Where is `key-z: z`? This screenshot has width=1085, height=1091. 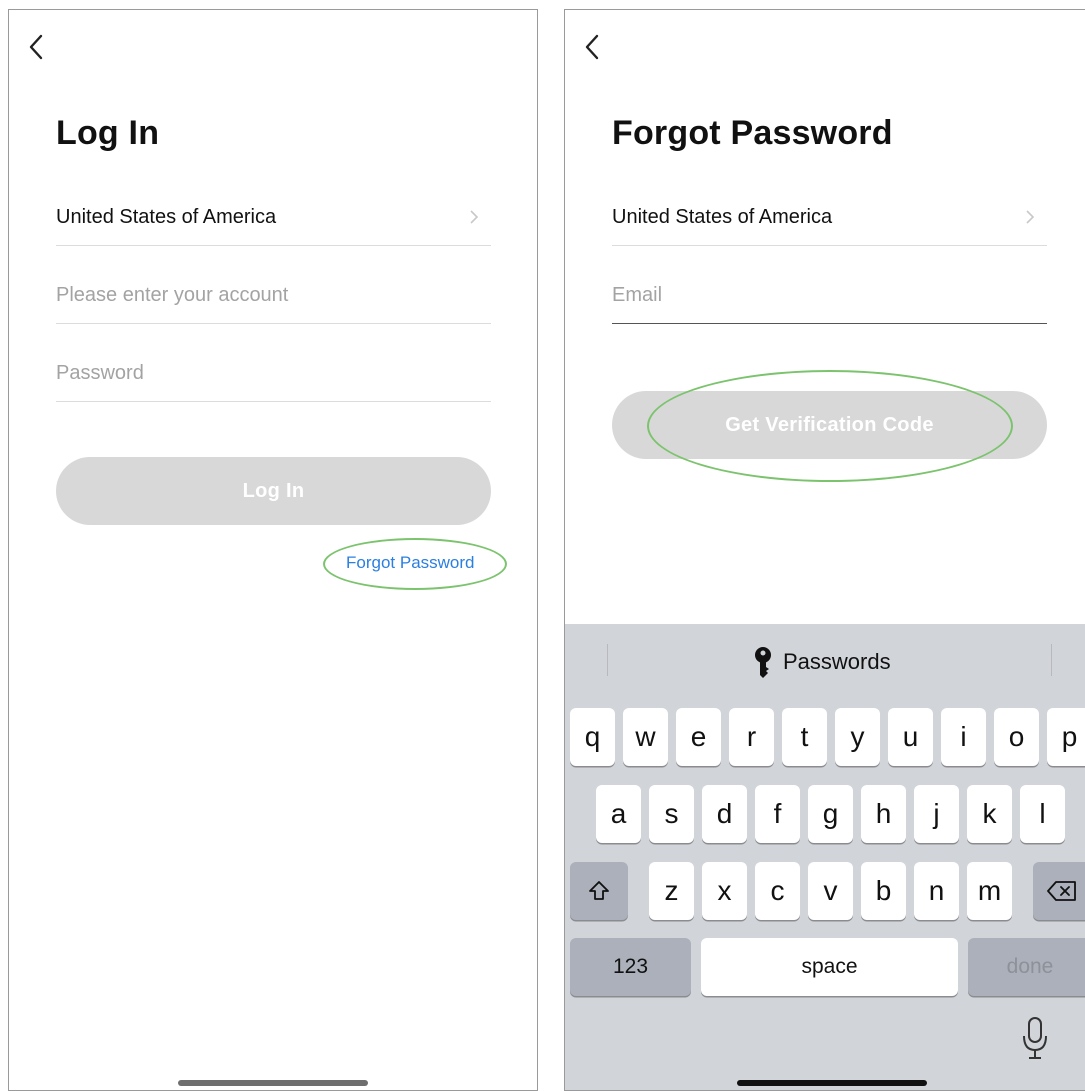
key-z: z is located at coordinates (671, 891).